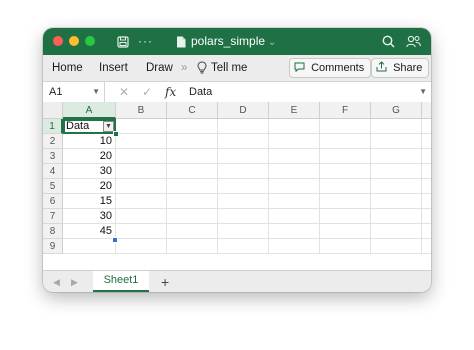  What do you see at coordinates (345, 201) in the screenshot?
I see `cell-f6` at bounding box center [345, 201].